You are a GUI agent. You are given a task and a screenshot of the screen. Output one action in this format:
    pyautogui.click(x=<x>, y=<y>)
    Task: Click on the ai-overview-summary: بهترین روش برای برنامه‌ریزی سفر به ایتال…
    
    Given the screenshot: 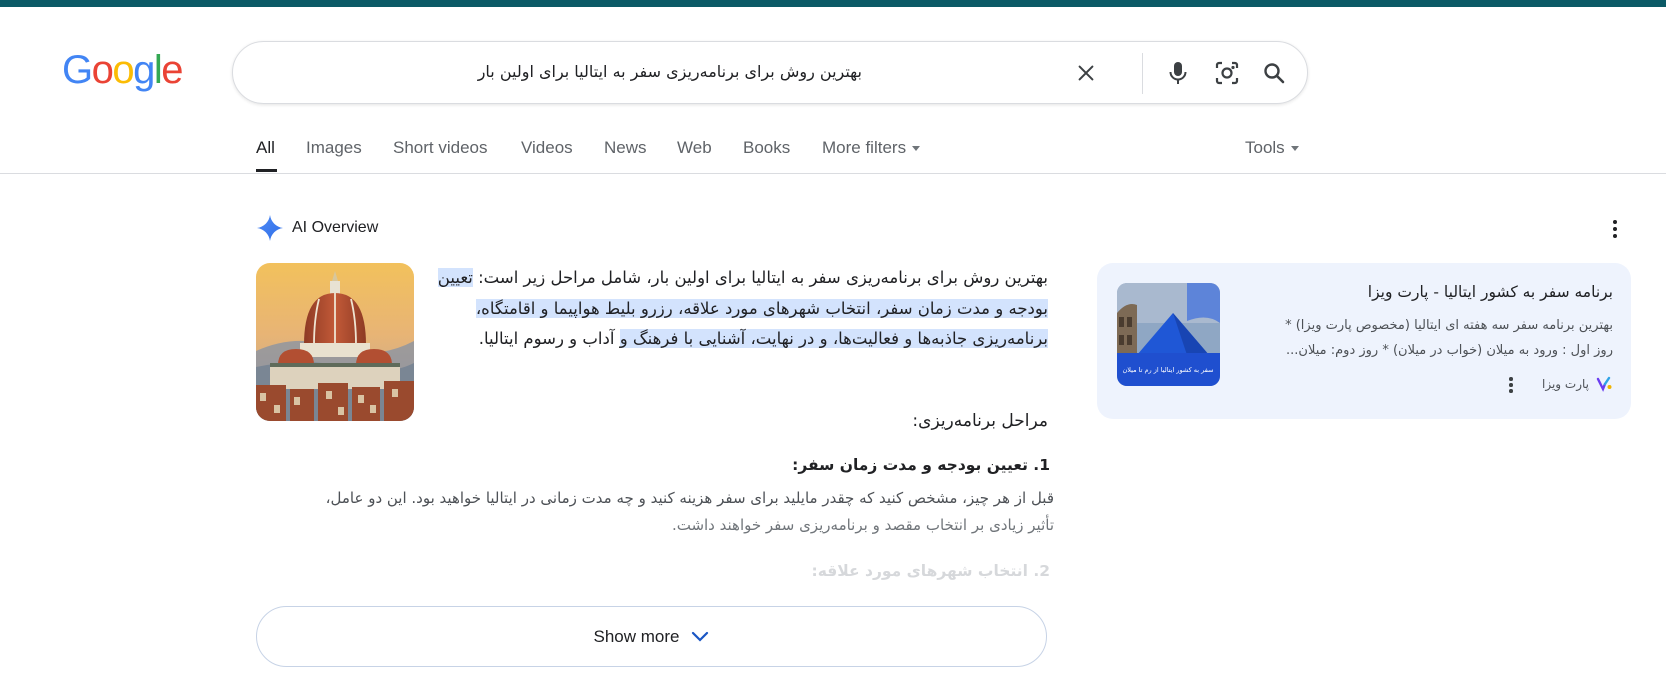 What is the action you would take?
    pyautogui.click(x=739, y=309)
    